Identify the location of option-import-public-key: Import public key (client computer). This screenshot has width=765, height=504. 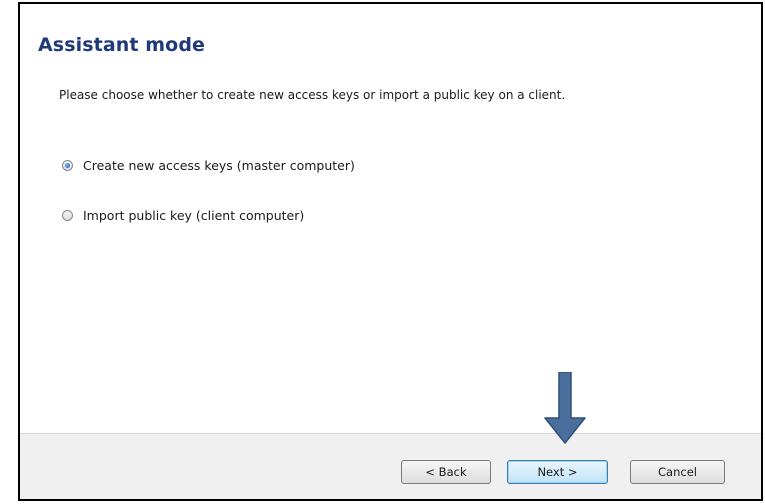
(183, 215).